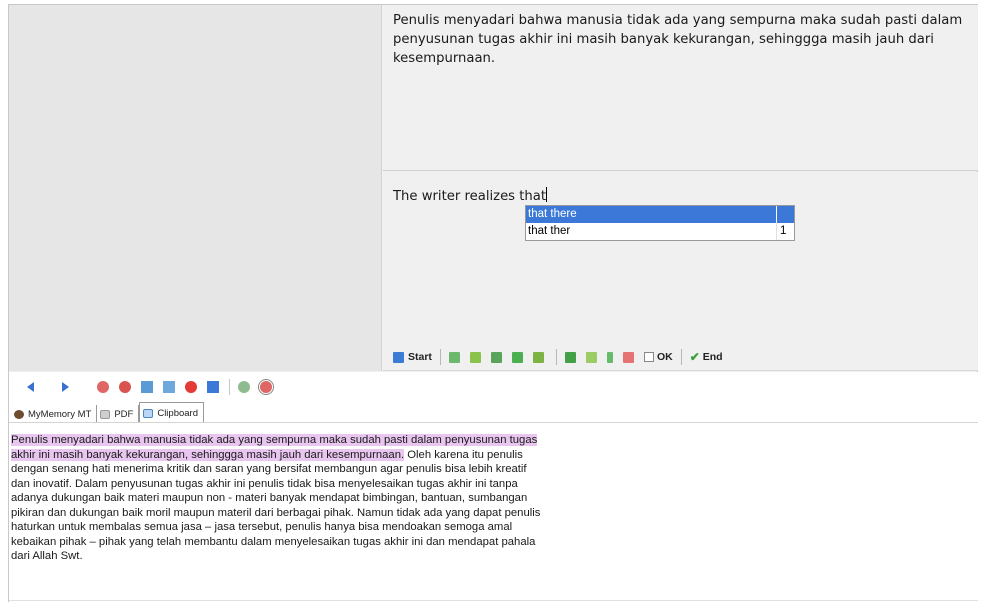 This screenshot has width=985, height=605. I want to click on insert-tag-button, so click(519, 357).